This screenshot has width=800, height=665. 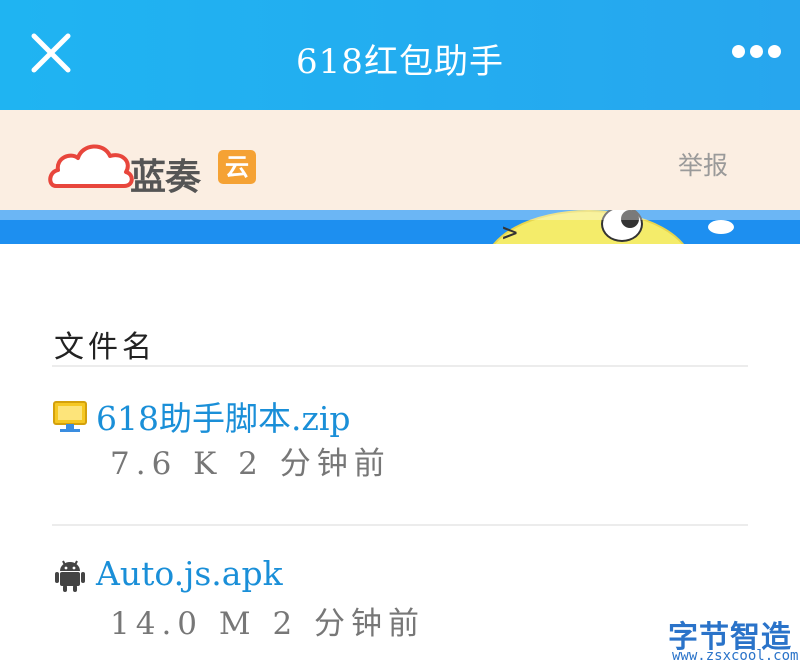 What do you see at coordinates (223, 416) in the screenshot?
I see `file-name-link: 618助手脚本.zip` at bounding box center [223, 416].